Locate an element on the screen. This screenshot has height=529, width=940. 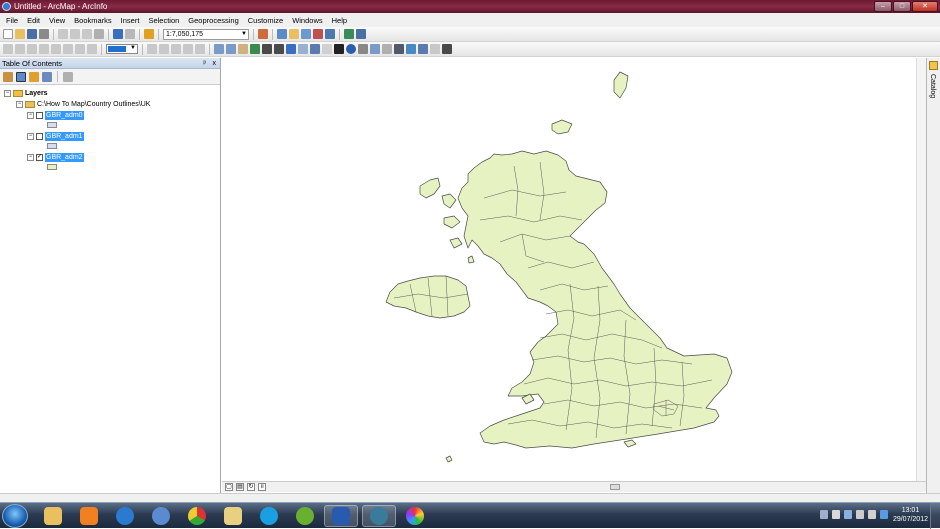
taskbar-itunes is located at coordinates (161, 516).